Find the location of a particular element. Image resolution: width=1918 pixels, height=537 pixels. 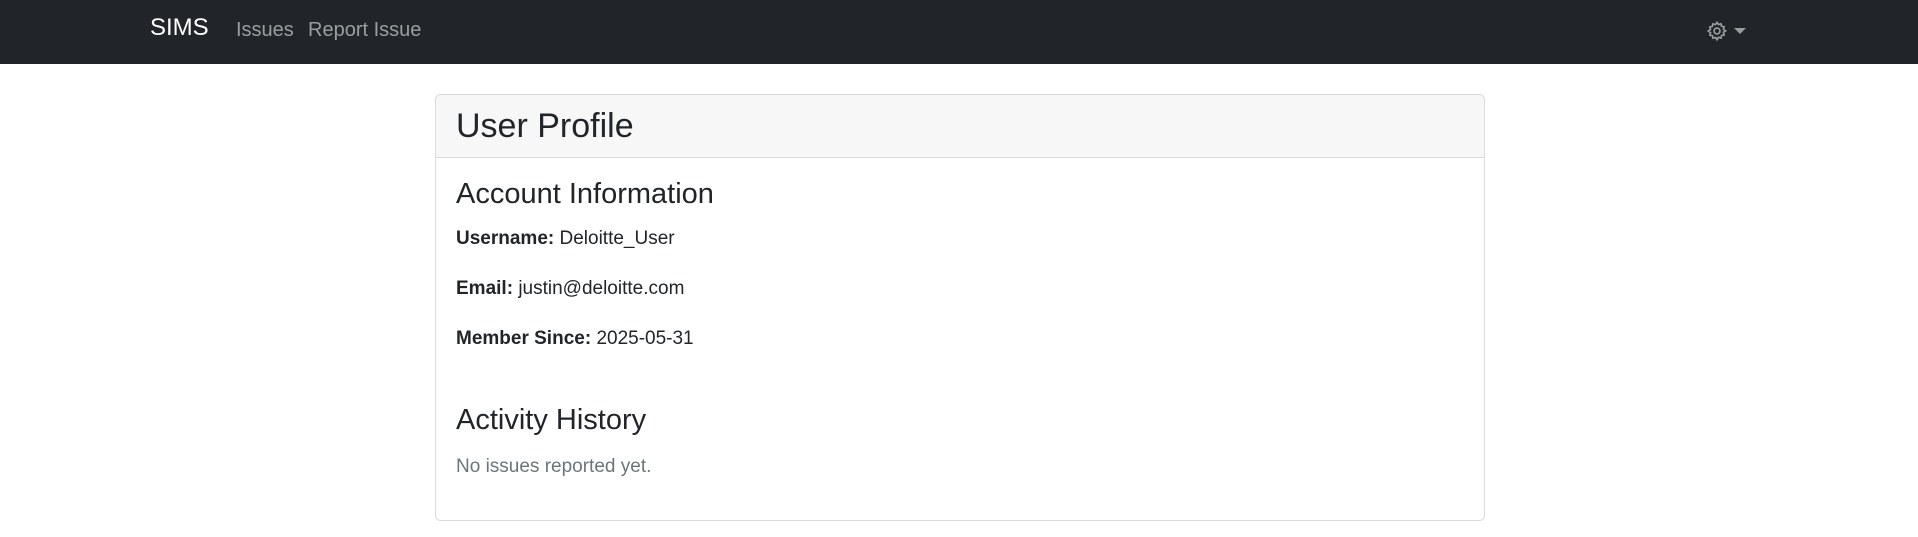

email-label: Email: is located at coordinates (485, 288).